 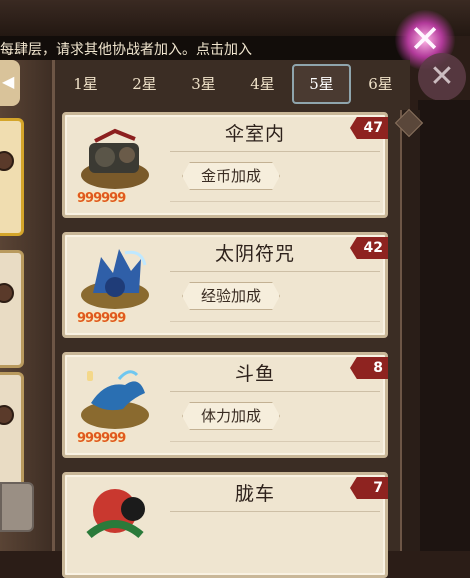 I want to click on level-badge: 47, so click(x=369, y=128).